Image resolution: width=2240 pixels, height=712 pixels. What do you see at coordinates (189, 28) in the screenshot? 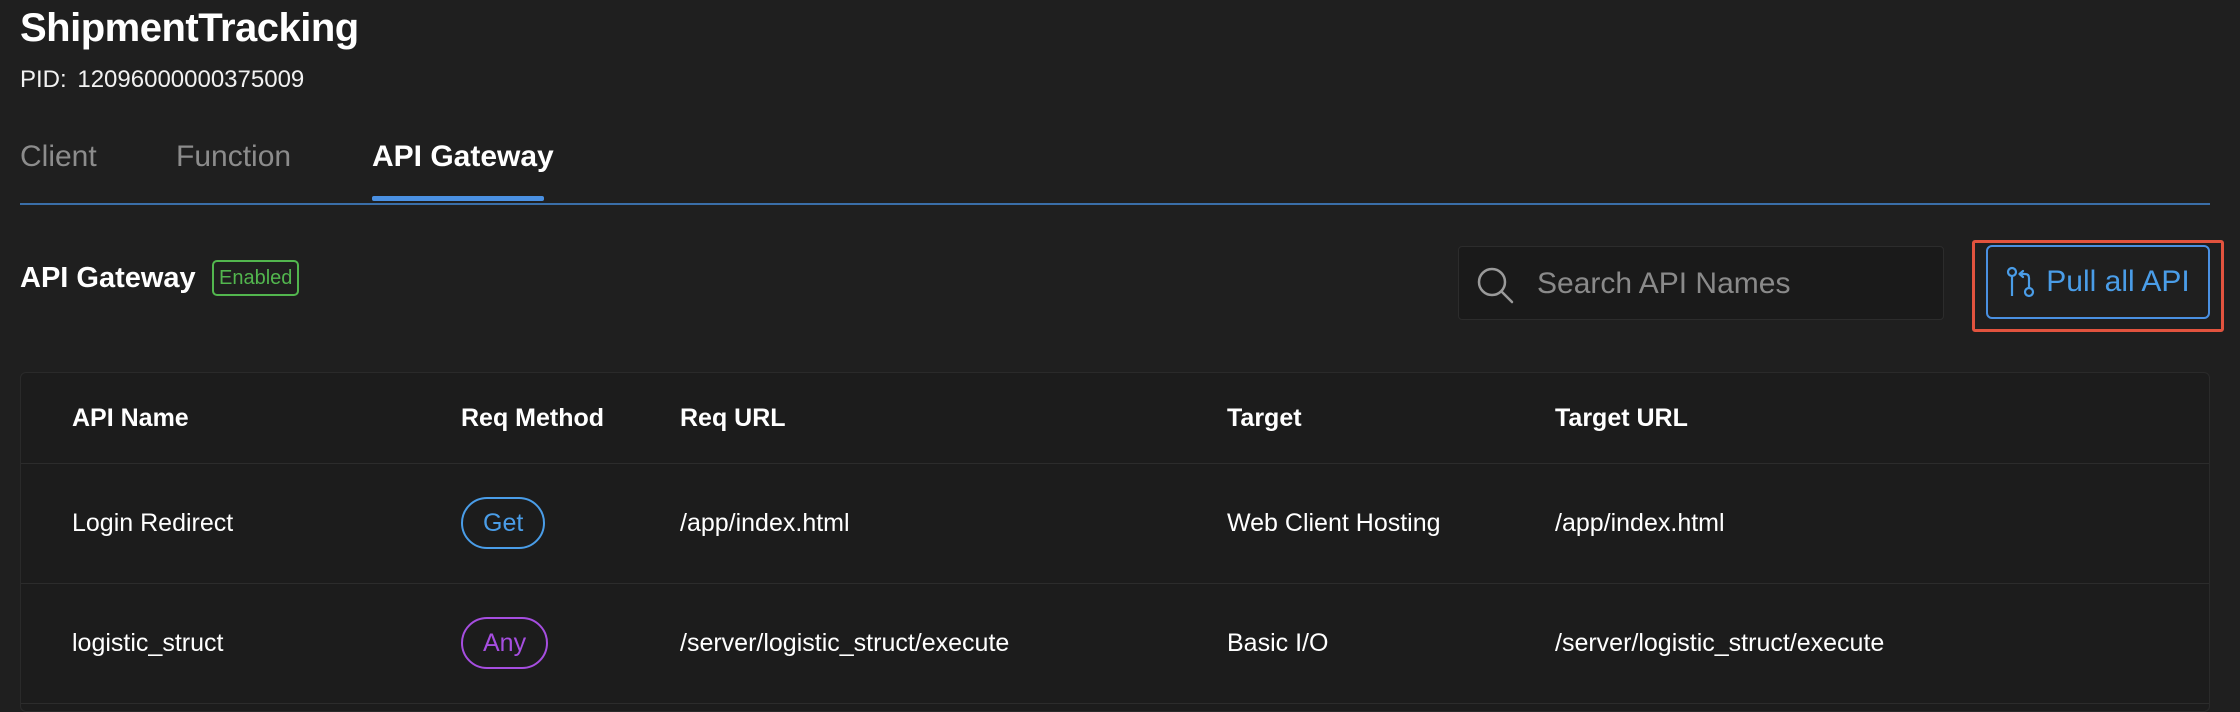
I see `app-title: ShipmentTracking` at bounding box center [189, 28].